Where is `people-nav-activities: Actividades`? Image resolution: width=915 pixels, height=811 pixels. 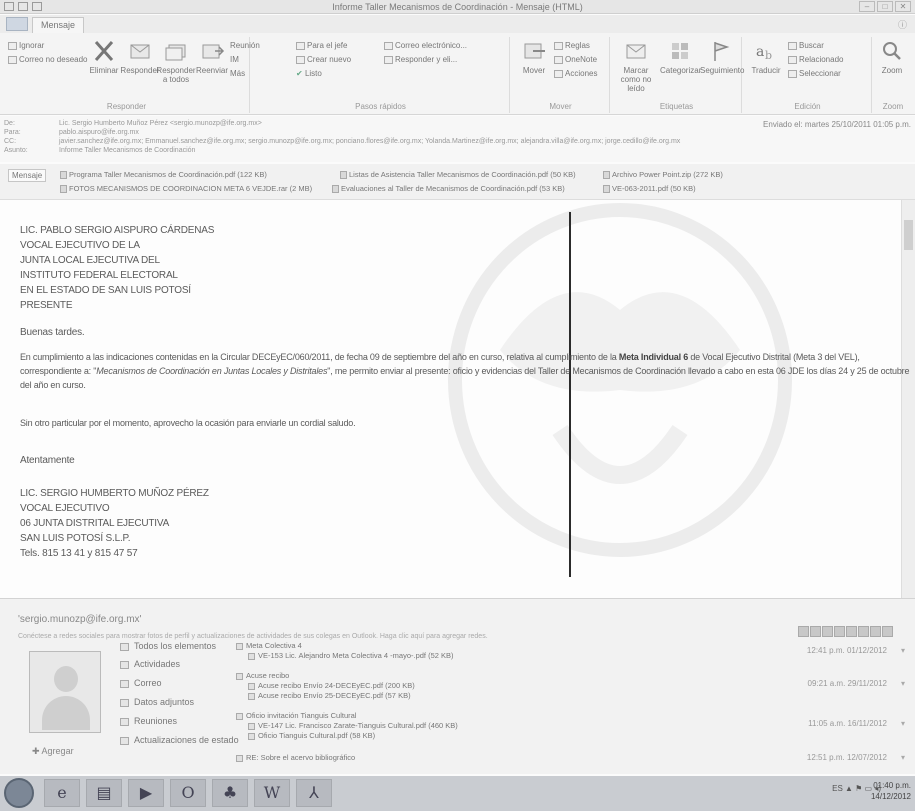 people-nav-activities: Actividades is located at coordinates (150, 664).